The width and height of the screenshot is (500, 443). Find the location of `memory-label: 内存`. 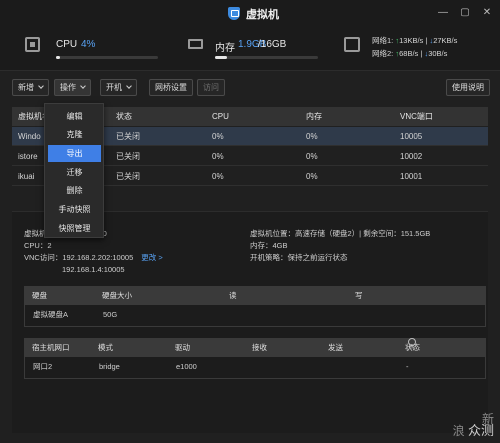

memory-label: 内存 is located at coordinates (225, 48).